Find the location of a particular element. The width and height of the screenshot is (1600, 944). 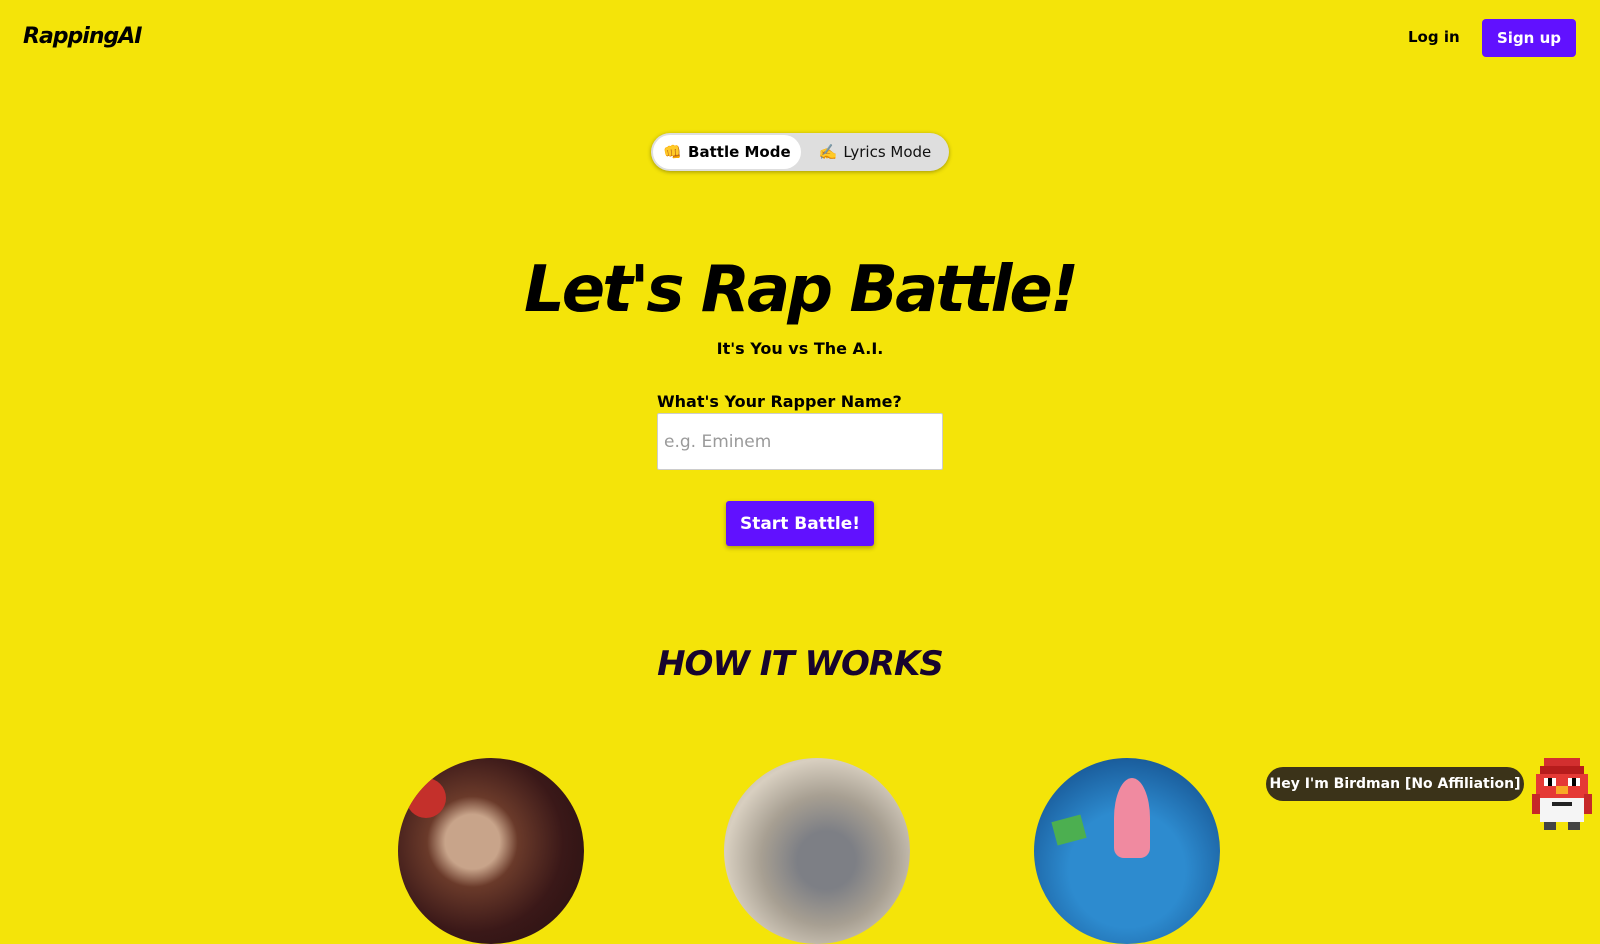

mode-toggle: 👊 Battle Mode ✍️ Lyrics Mode is located at coordinates (800, 152).